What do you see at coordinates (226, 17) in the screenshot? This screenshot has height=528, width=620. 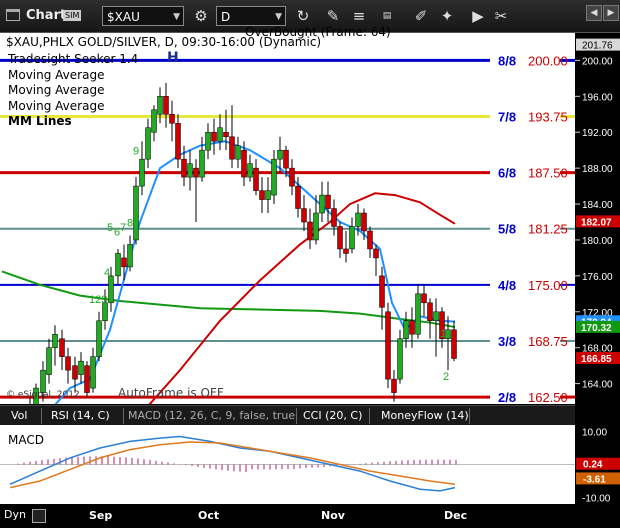 I see `interval-value: D` at bounding box center [226, 17].